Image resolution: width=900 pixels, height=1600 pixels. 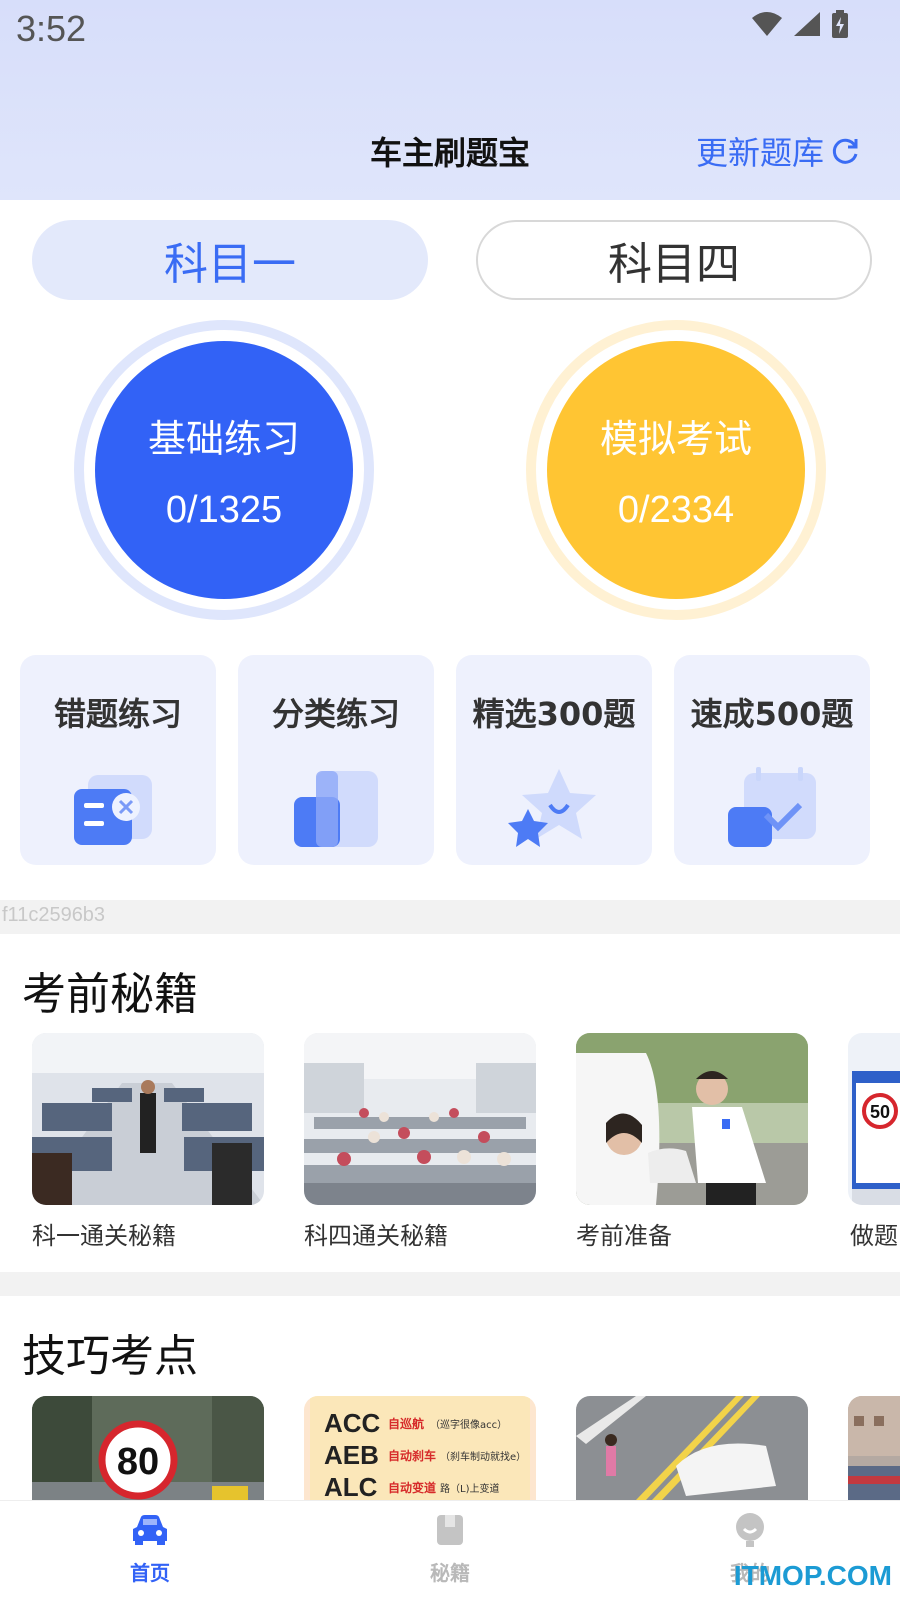 I want to click on wifi-icon, so click(x=767, y=24).